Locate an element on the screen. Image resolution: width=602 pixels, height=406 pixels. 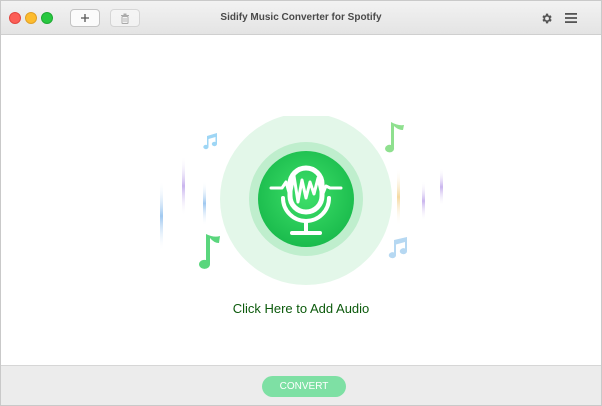
title-bar: Sidify Music Converter for Spotify is located at coordinates (301, 18).